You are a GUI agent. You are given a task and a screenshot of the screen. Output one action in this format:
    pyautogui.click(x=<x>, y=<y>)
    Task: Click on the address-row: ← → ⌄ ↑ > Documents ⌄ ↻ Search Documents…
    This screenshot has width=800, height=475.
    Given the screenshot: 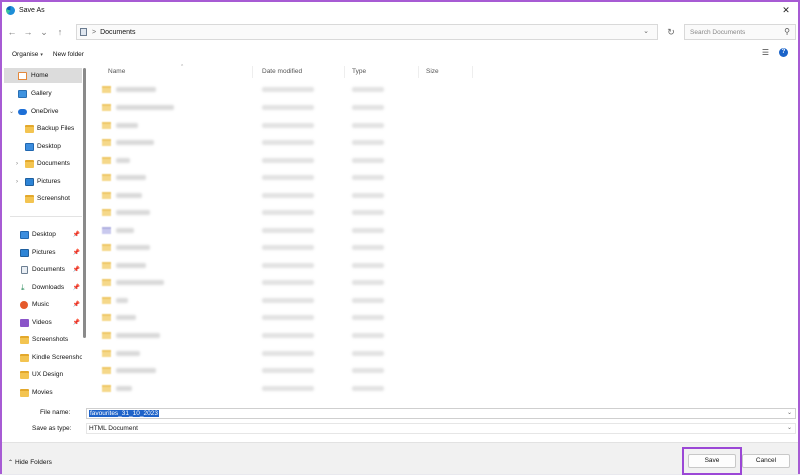 What is the action you would take?
    pyautogui.click(x=400, y=32)
    